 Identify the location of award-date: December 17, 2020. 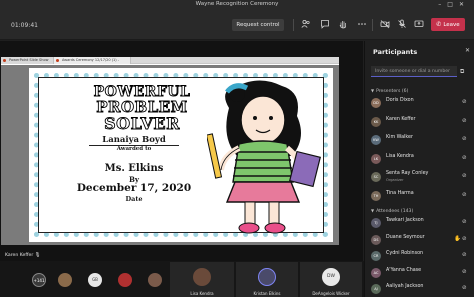
(134, 188).